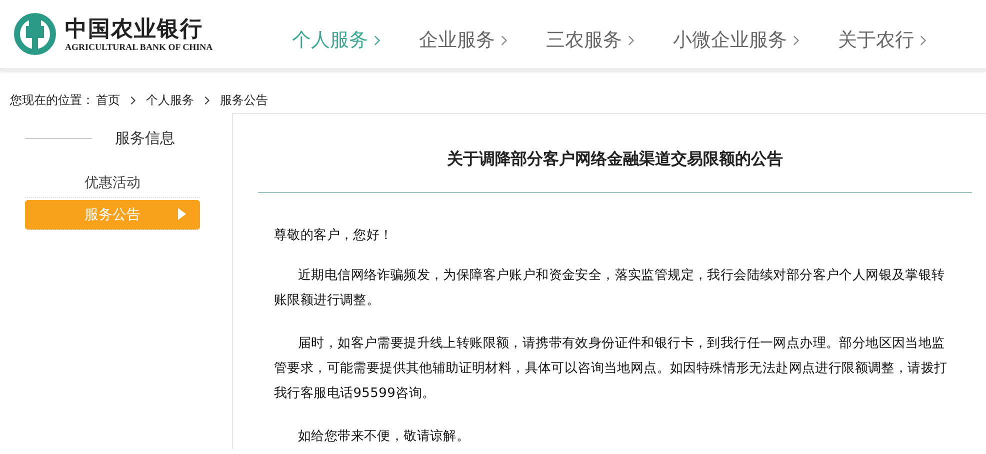  Describe the element at coordinates (611, 369) in the screenshot. I see `paragraph: 届时，如客户需要提升线上转账限额，请携带有效身份证件和银行卡，到我行任一网点办理。部分地区因当地监管要求，可能需要提供其他辅助证明材料，具体可以咨询当地网点。如因特殊情形无法赴网点进行限额调整，请拨打我行客服电话95599咨询。` at that location.